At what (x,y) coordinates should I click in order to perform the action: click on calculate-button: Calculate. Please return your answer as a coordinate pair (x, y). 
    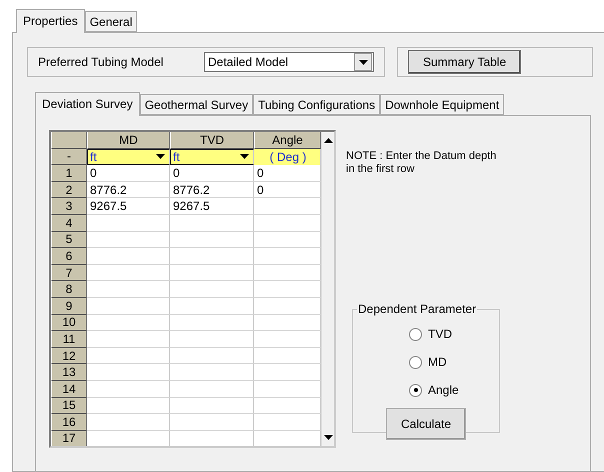
    Looking at the image, I should click on (426, 424).